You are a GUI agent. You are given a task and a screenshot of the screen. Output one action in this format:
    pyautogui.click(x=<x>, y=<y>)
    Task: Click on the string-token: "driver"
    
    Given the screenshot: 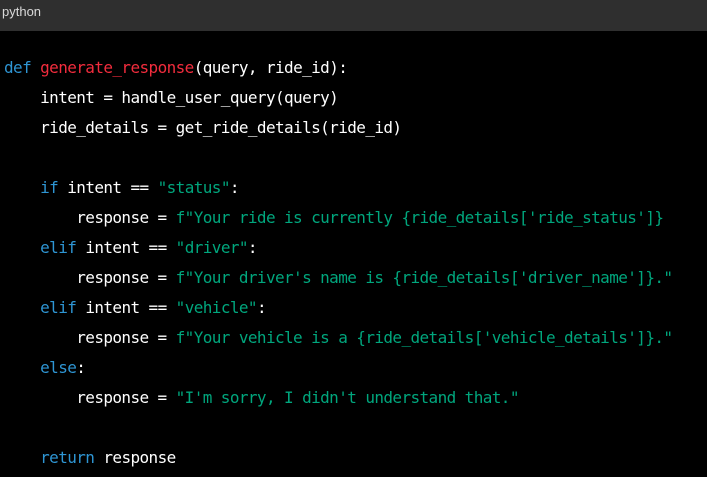 What is the action you would take?
    pyautogui.click(x=212, y=247)
    